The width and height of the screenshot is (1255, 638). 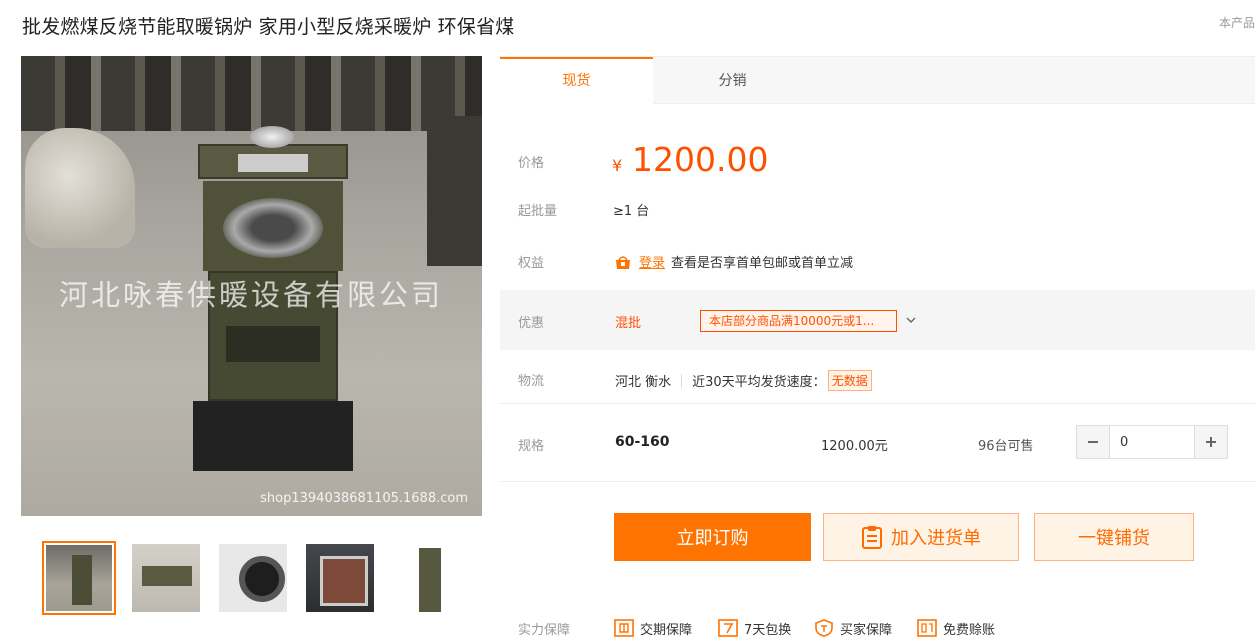 I want to click on guarantee-item: 交期保障, so click(x=653, y=628).